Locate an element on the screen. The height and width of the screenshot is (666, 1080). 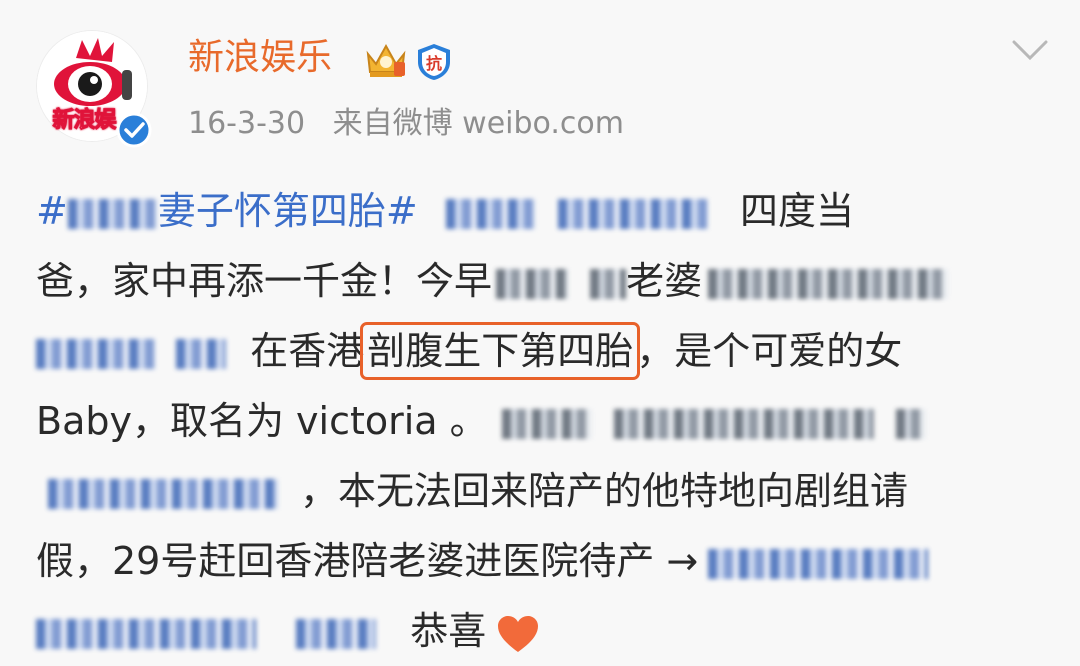
post-line-7: 恭喜 is located at coordinates (541, 631).